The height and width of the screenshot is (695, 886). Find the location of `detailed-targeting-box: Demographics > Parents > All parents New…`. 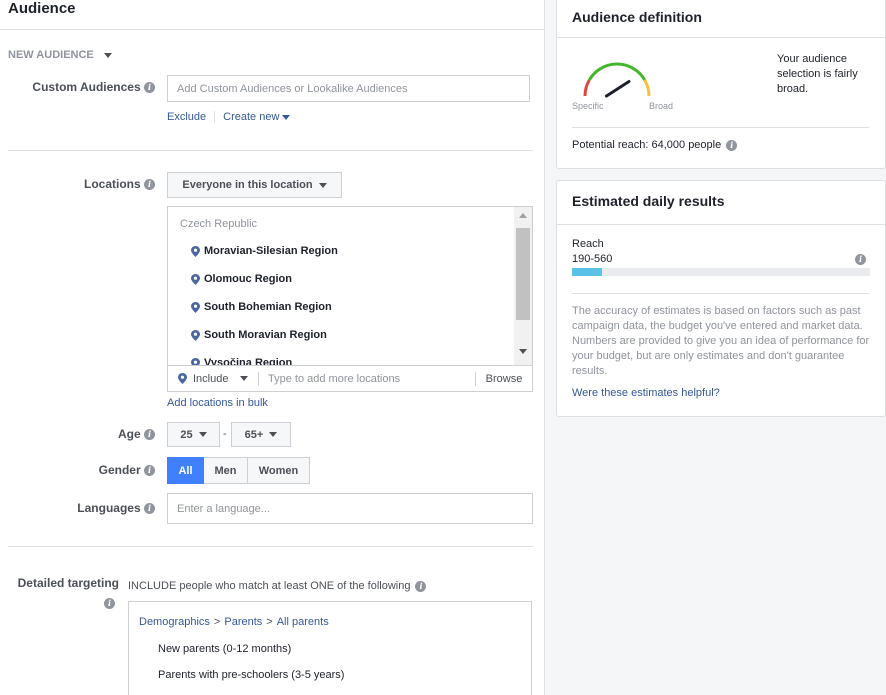

detailed-targeting-box: Demographics > Parents > All parents New… is located at coordinates (330, 648).